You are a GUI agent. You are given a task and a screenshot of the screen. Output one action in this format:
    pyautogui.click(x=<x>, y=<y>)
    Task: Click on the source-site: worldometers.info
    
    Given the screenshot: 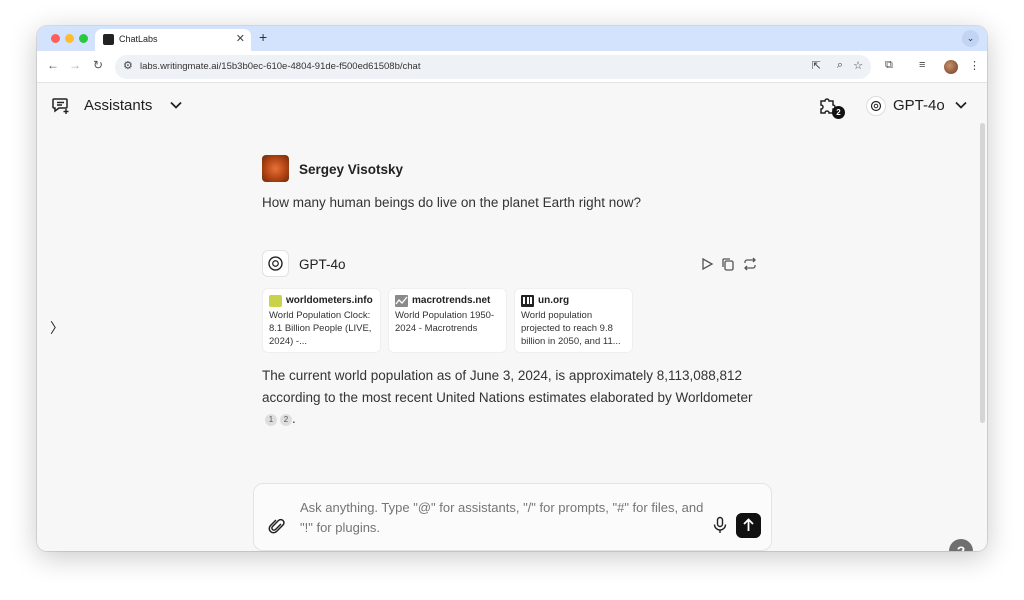 What is the action you would take?
    pyautogui.click(x=329, y=300)
    